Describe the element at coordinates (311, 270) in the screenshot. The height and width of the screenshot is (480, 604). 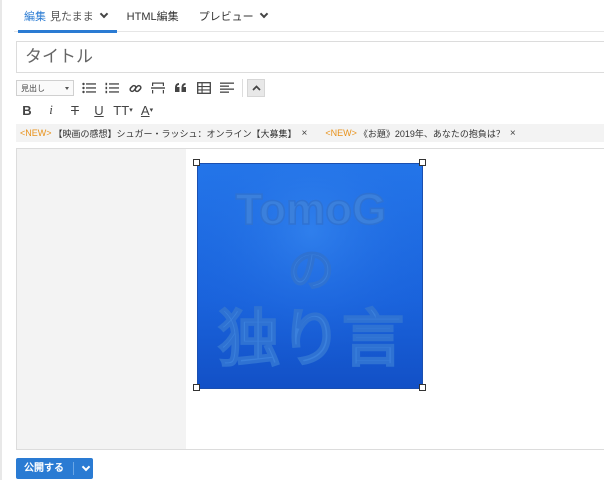
I see `logo-line-2: の` at that location.